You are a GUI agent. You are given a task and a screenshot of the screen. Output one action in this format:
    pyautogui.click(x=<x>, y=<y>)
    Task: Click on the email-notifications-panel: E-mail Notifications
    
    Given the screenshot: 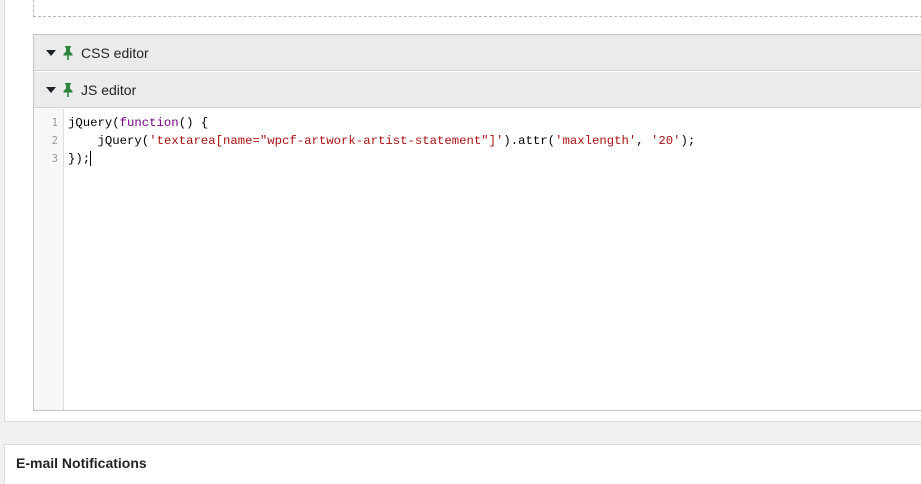 What is the action you would take?
    pyautogui.click(x=462, y=464)
    